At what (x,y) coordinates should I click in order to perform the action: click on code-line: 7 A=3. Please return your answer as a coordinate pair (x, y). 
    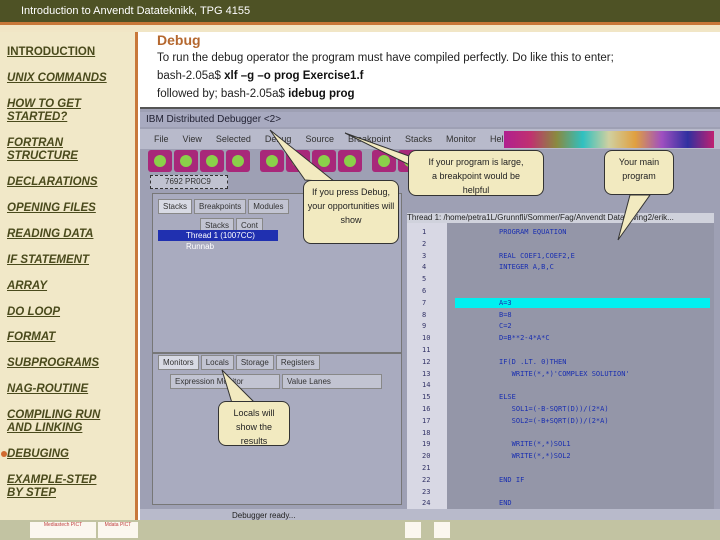
    Looking at the image, I should click on (560, 302).